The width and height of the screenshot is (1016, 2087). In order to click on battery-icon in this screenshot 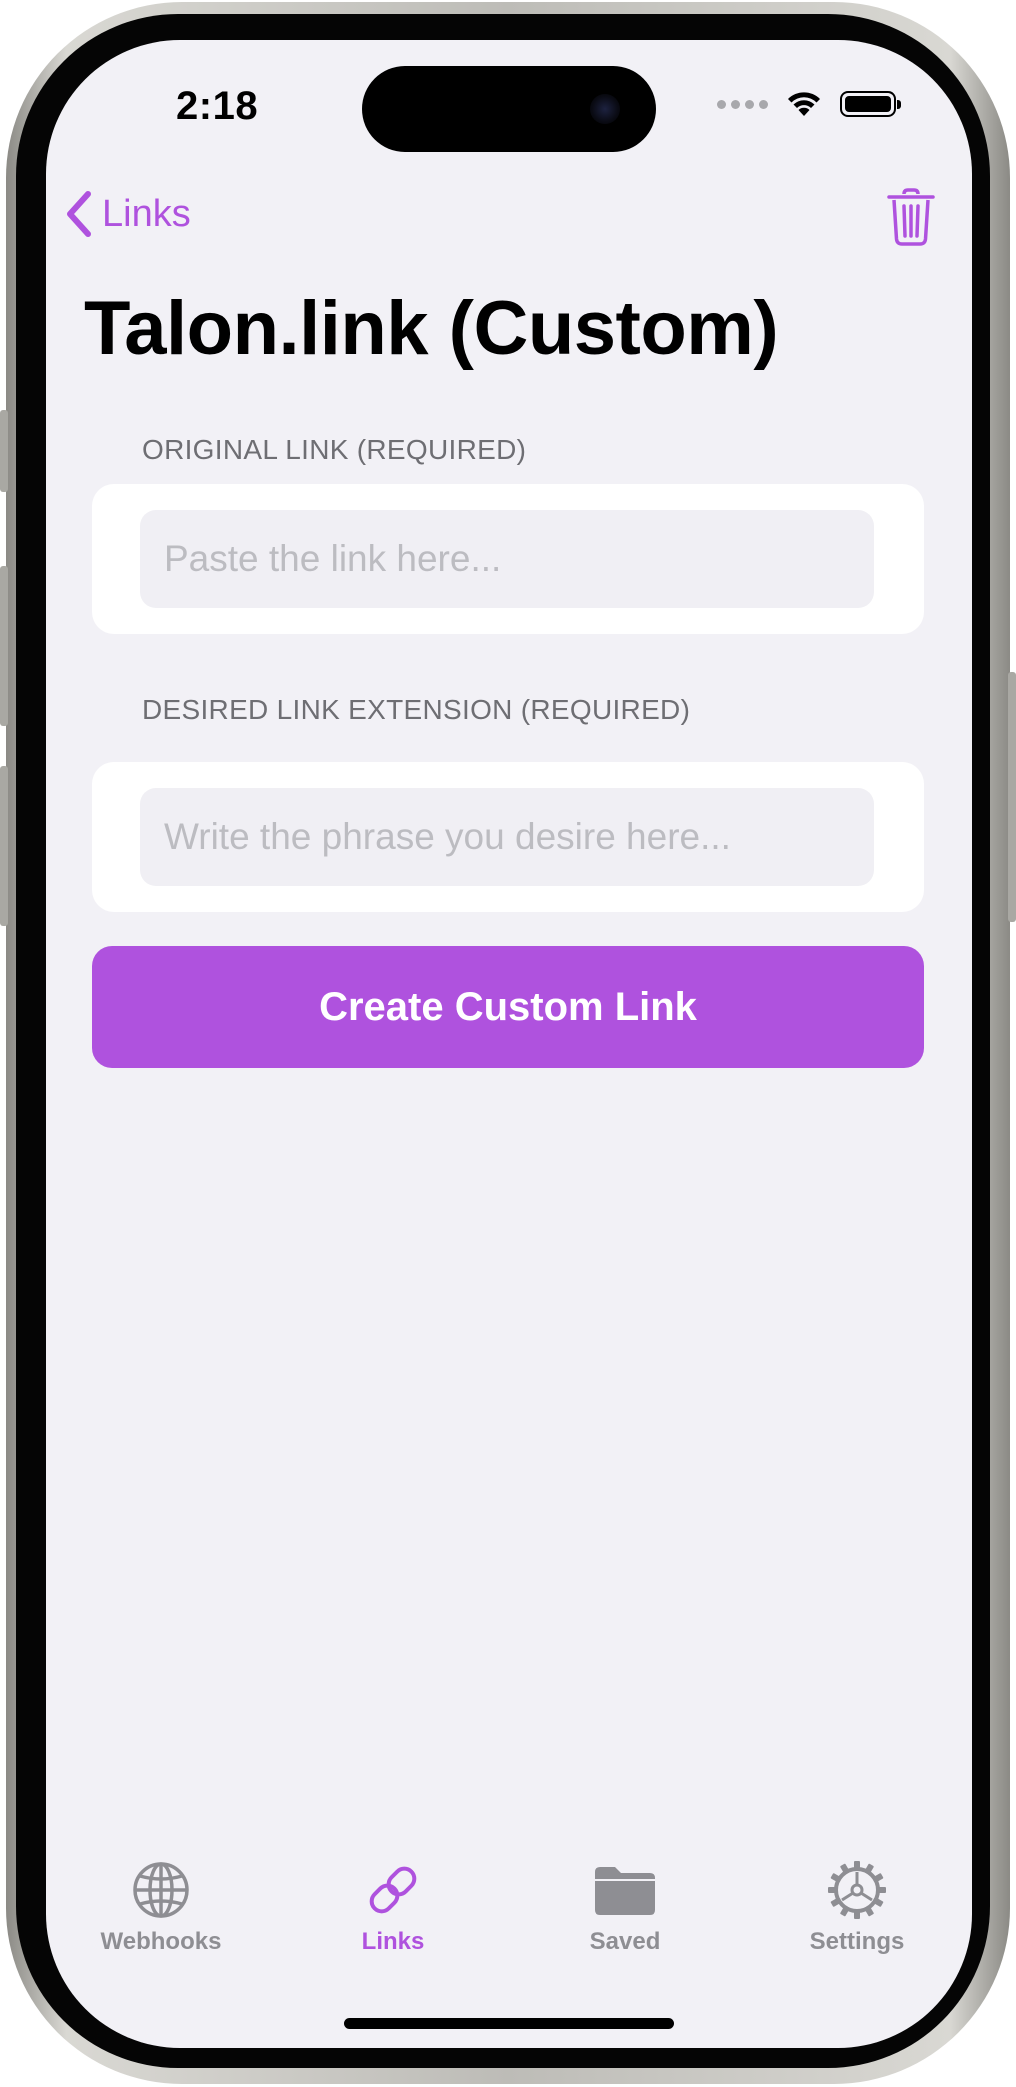, I will do `click(870, 104)`.